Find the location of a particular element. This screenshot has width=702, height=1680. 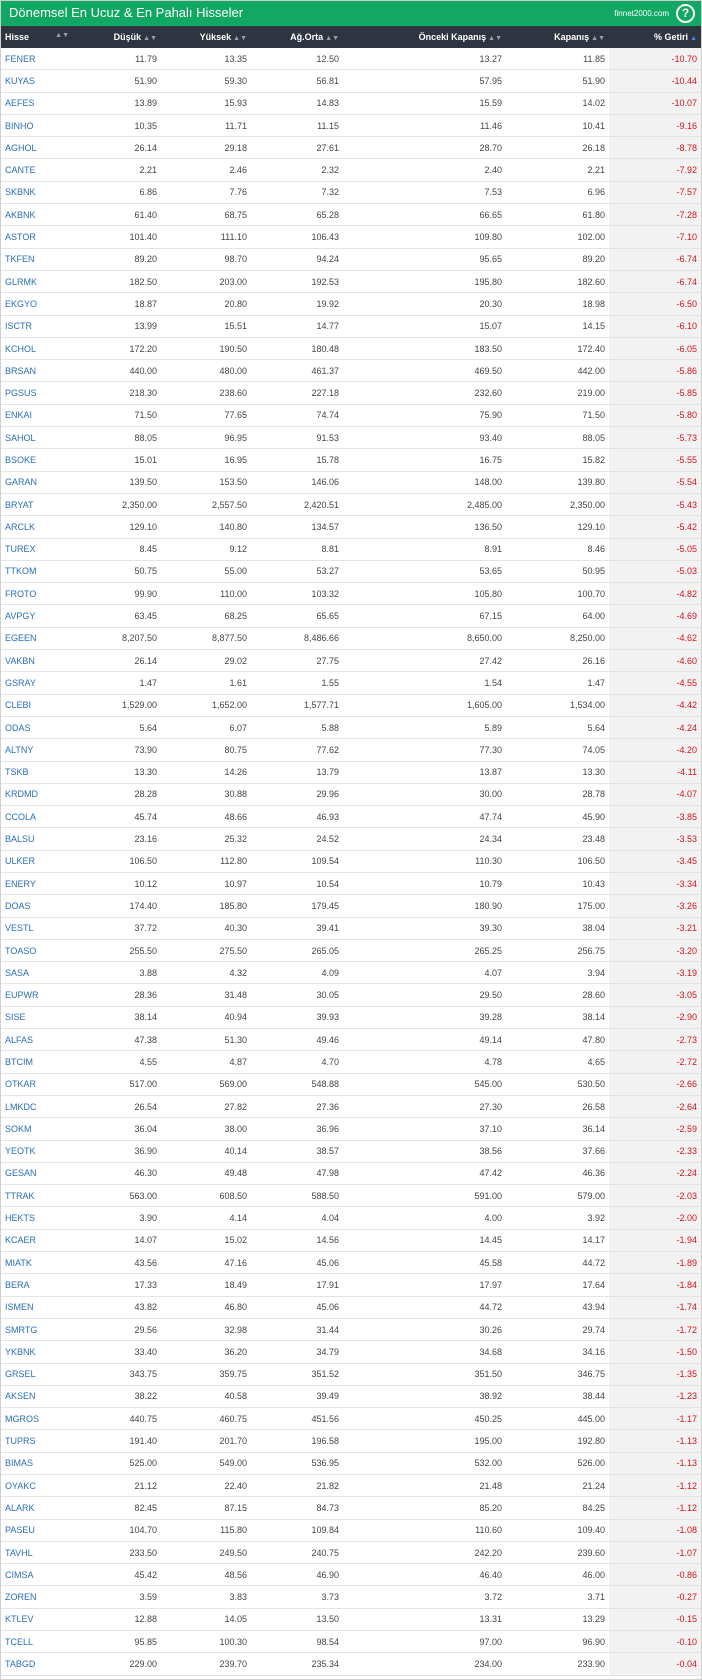

cell-symbol: CLEBI is located at coordinates (37, 705).